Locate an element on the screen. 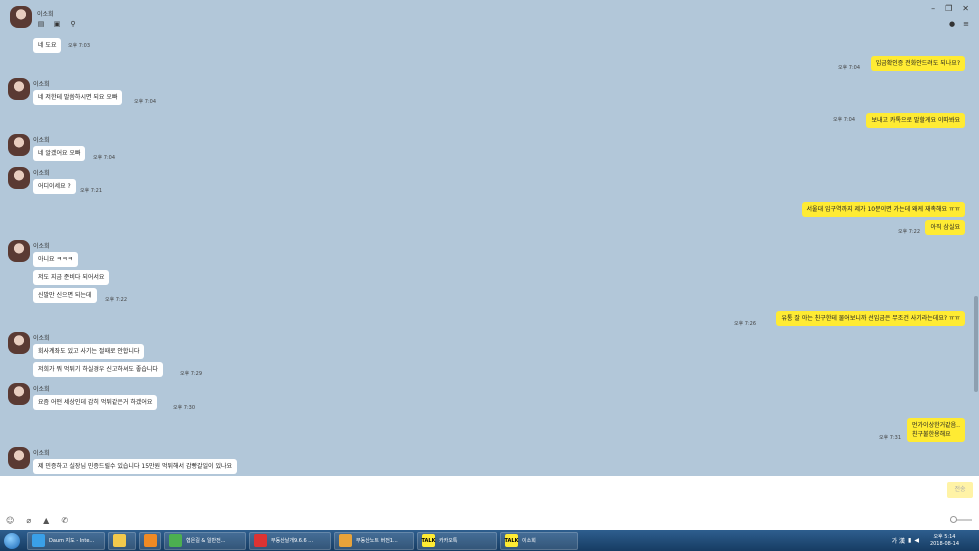 This screenshot has width=979, height=551. image-icon: ▲ is located at coordinates (46, 520).